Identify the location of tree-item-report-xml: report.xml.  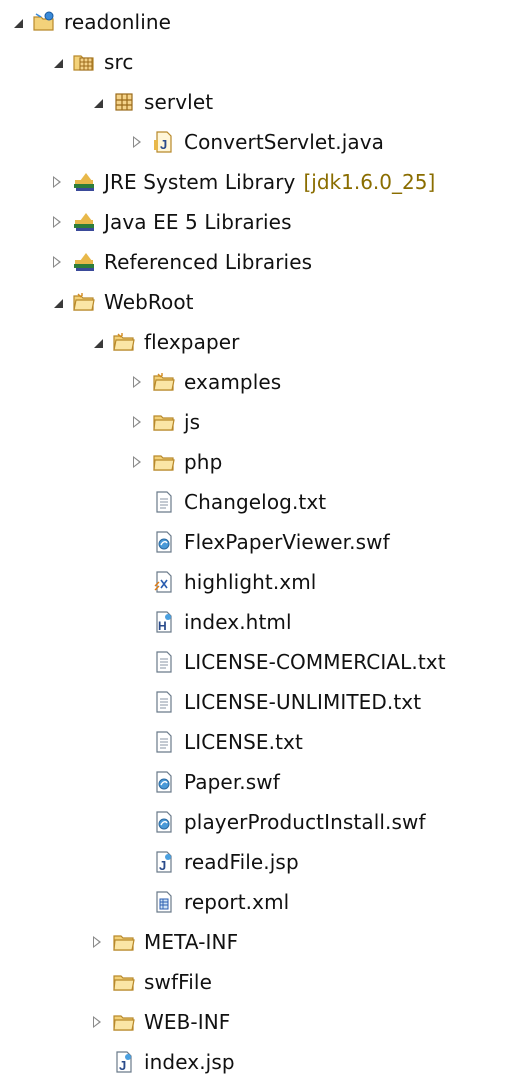
(208, 902).